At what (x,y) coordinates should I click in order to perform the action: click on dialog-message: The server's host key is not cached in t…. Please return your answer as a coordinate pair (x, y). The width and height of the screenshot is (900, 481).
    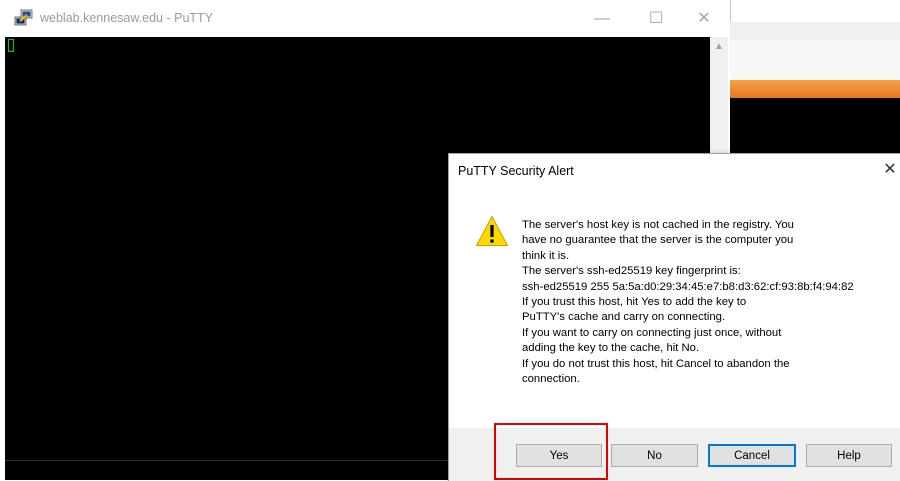
    Looking at the image, I should click on (709, 302).